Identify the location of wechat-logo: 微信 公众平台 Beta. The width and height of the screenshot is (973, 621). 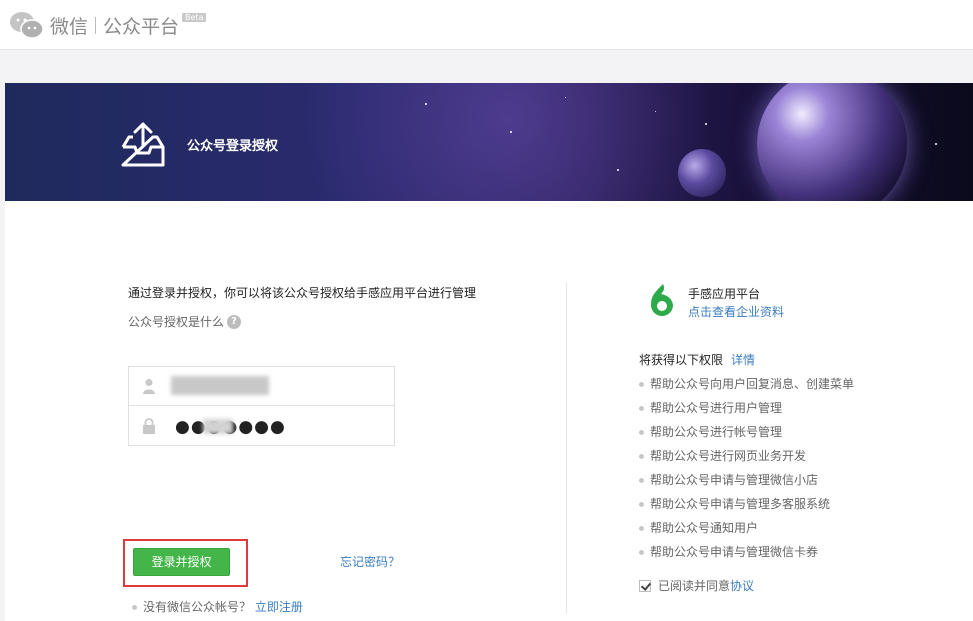
(107, 25).